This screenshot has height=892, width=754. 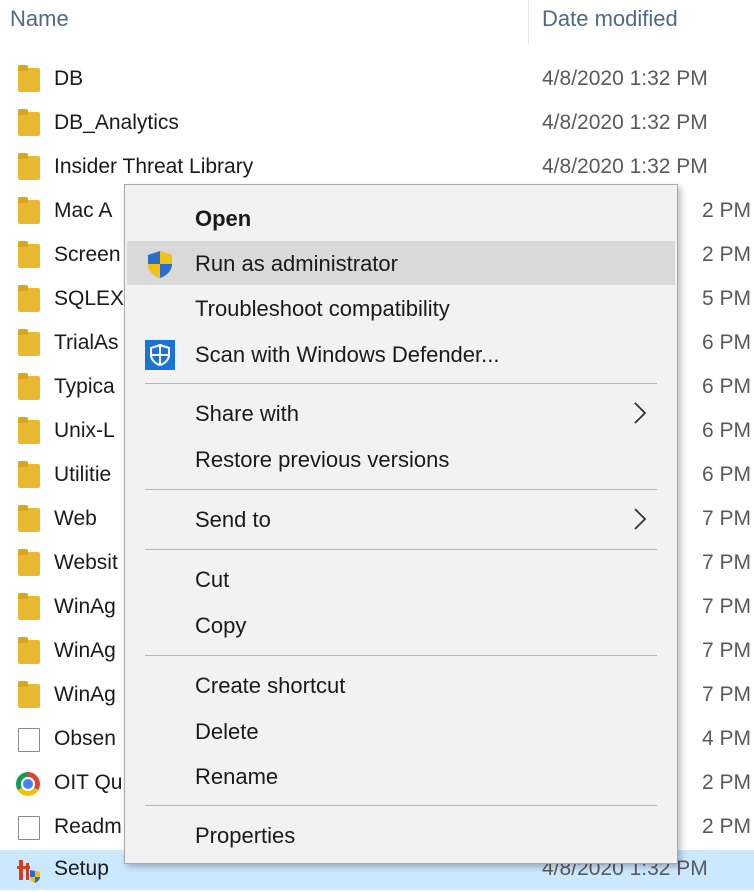 What do you see at coordinates (86, 342) in the screenshot?
I see `file-name: TrialAs` at bounding box center [86, 342].